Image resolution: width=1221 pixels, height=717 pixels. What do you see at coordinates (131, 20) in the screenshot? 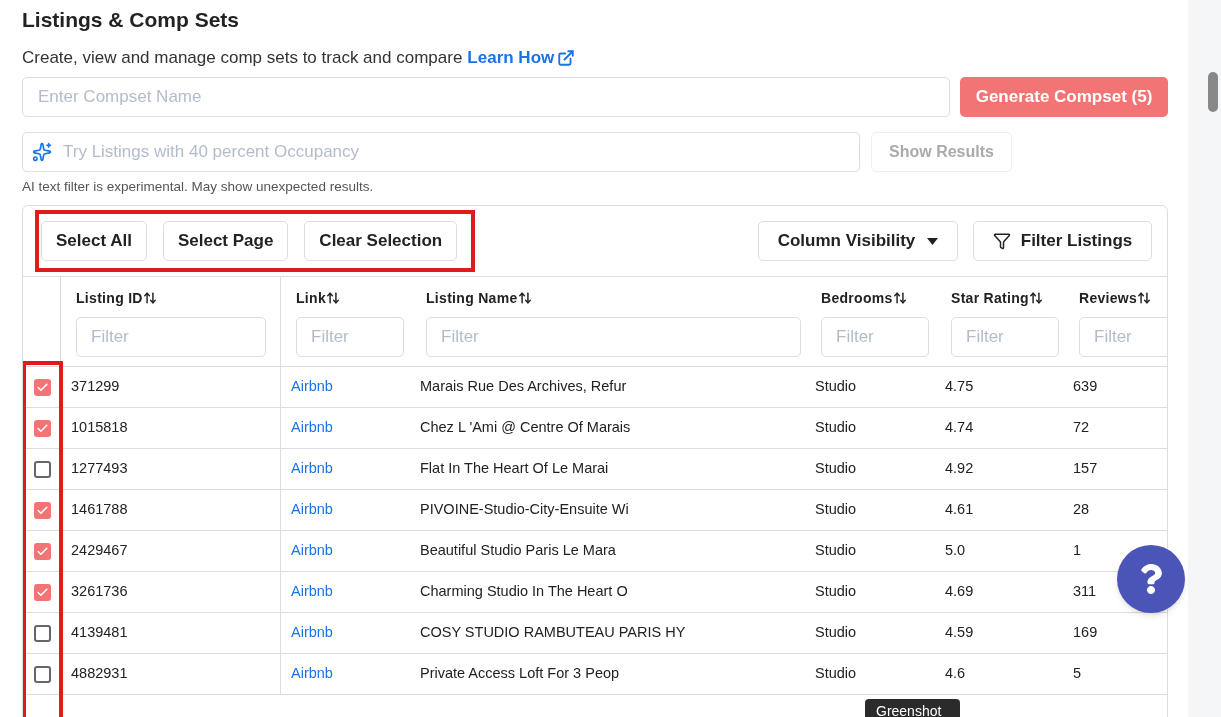
I see `page-title: Listings & Comp Sets` at bounding box center [131, 20].